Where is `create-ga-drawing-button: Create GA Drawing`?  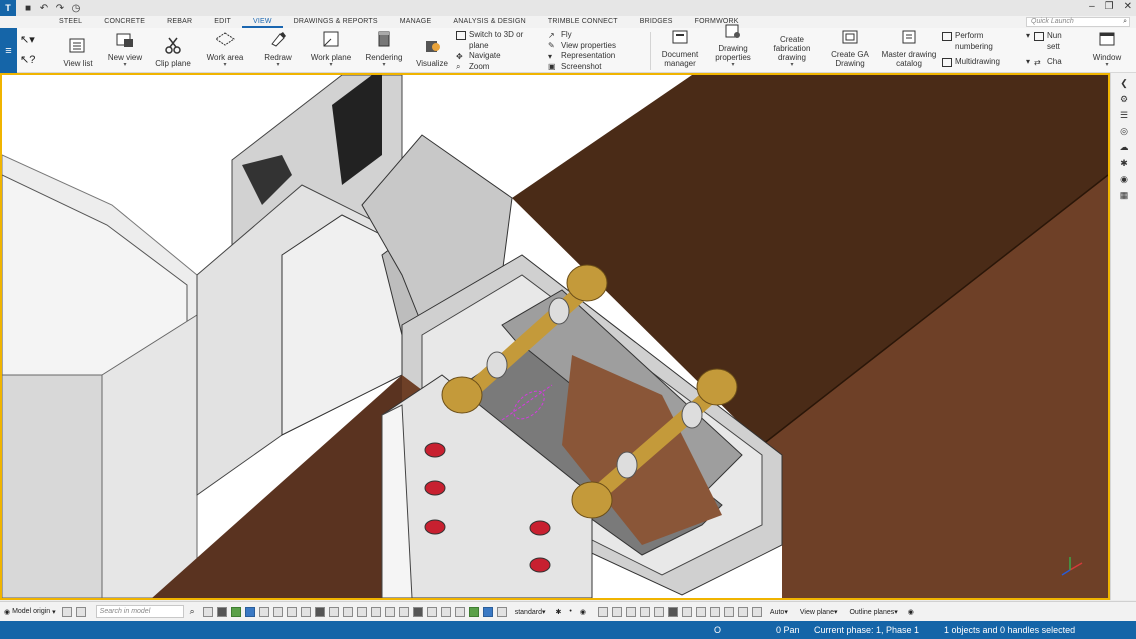 create-ga-drawing-button: Create GA Drawing is located at coordinates (850, 50).